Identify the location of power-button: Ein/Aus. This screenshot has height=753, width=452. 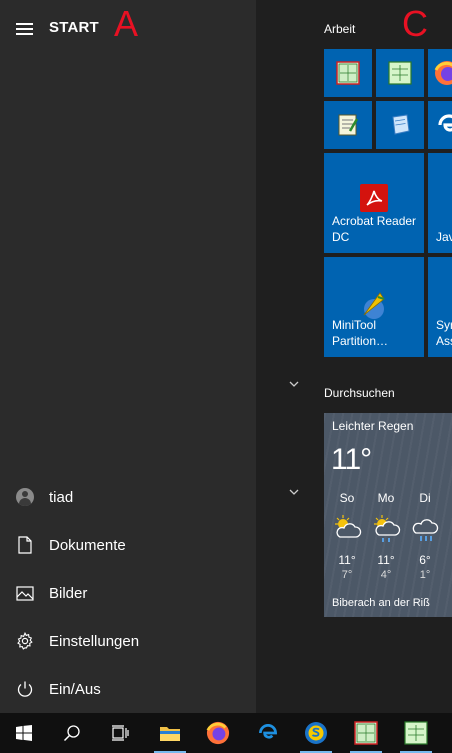
(128, 689).